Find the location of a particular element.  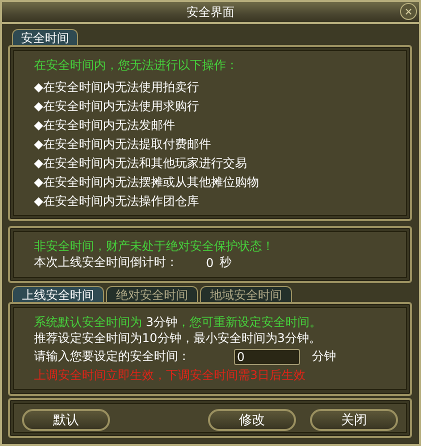

restriction-item: ◆在安全时间内无法摆摊或从其他摊位购物 is located at coordinates (147, 182).